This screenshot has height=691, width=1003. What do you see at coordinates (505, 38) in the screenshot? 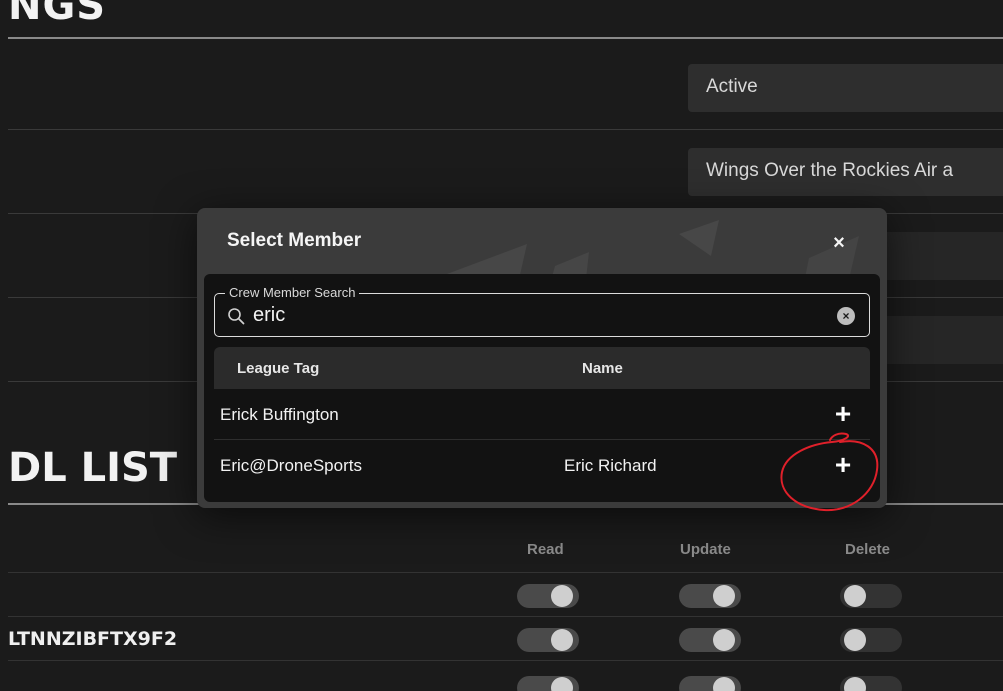
I see `heading-divider` at bounding box center [505, 38].